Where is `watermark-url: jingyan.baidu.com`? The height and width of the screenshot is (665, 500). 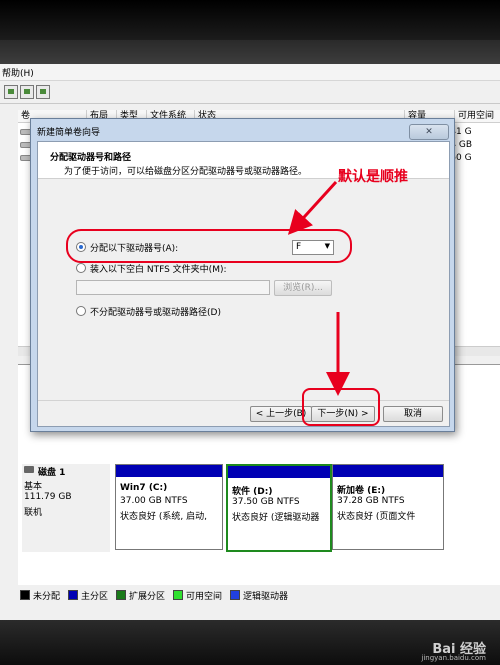
watermark-url: jingyan.baidu.com is located at coordinates (453, 658).